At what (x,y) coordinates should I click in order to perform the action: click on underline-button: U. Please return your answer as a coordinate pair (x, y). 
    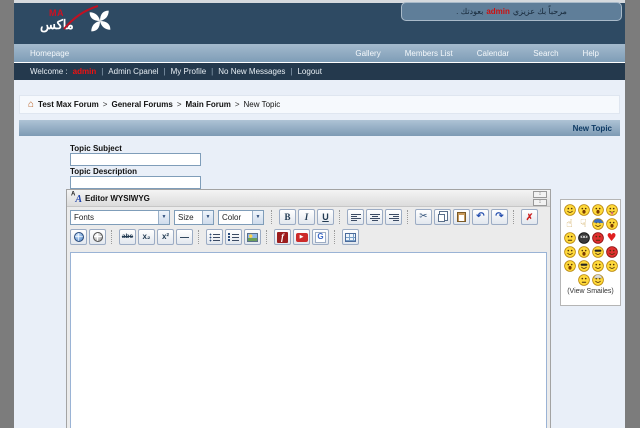
    Looking at the image, I should click on (325, 217).